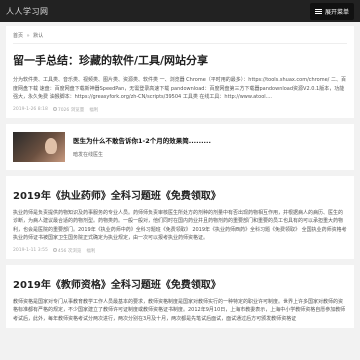  I want to click on post-meta: 2019-1-26 8:18 7026 浏览量 福利, so click(180, 110).